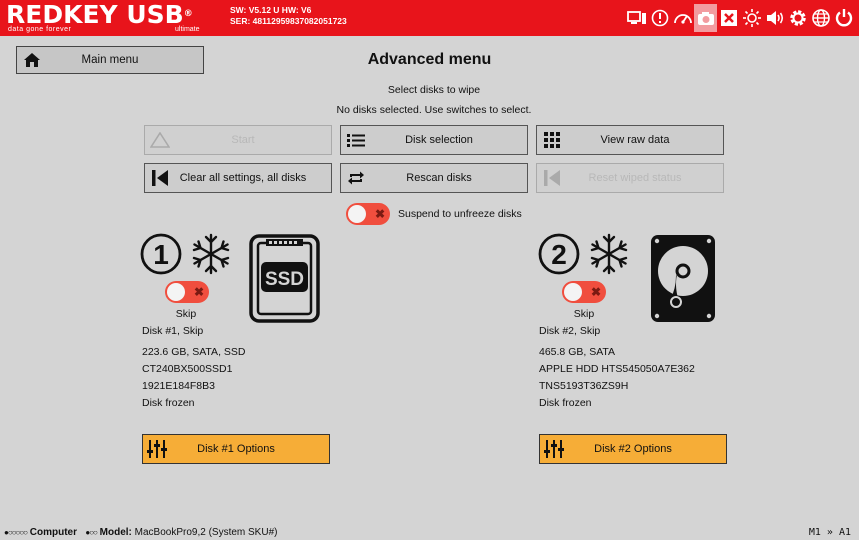  What do you see at coordinates (187, 292) in the screenshot?
I see `disk-1-select-toggle: ✖` at bounding box center [187, 292].